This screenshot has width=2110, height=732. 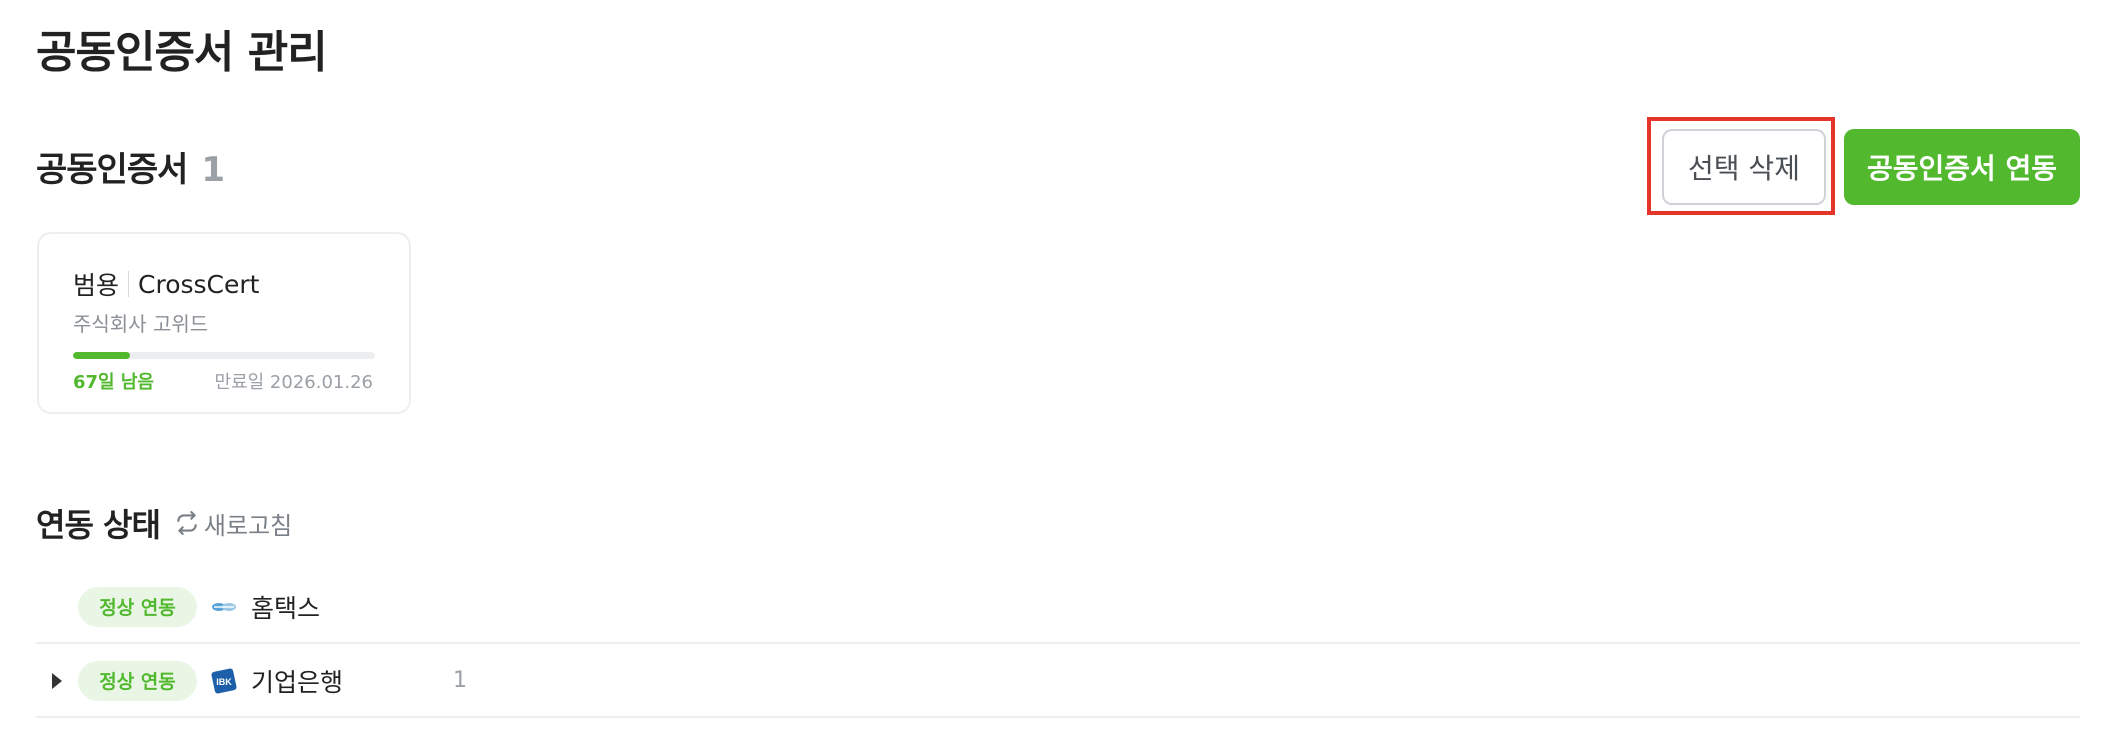 What do you see at coordinates (286, 608) in the screenshot?
I see `org-name: 홈택스` at bounding box center [286, 608].